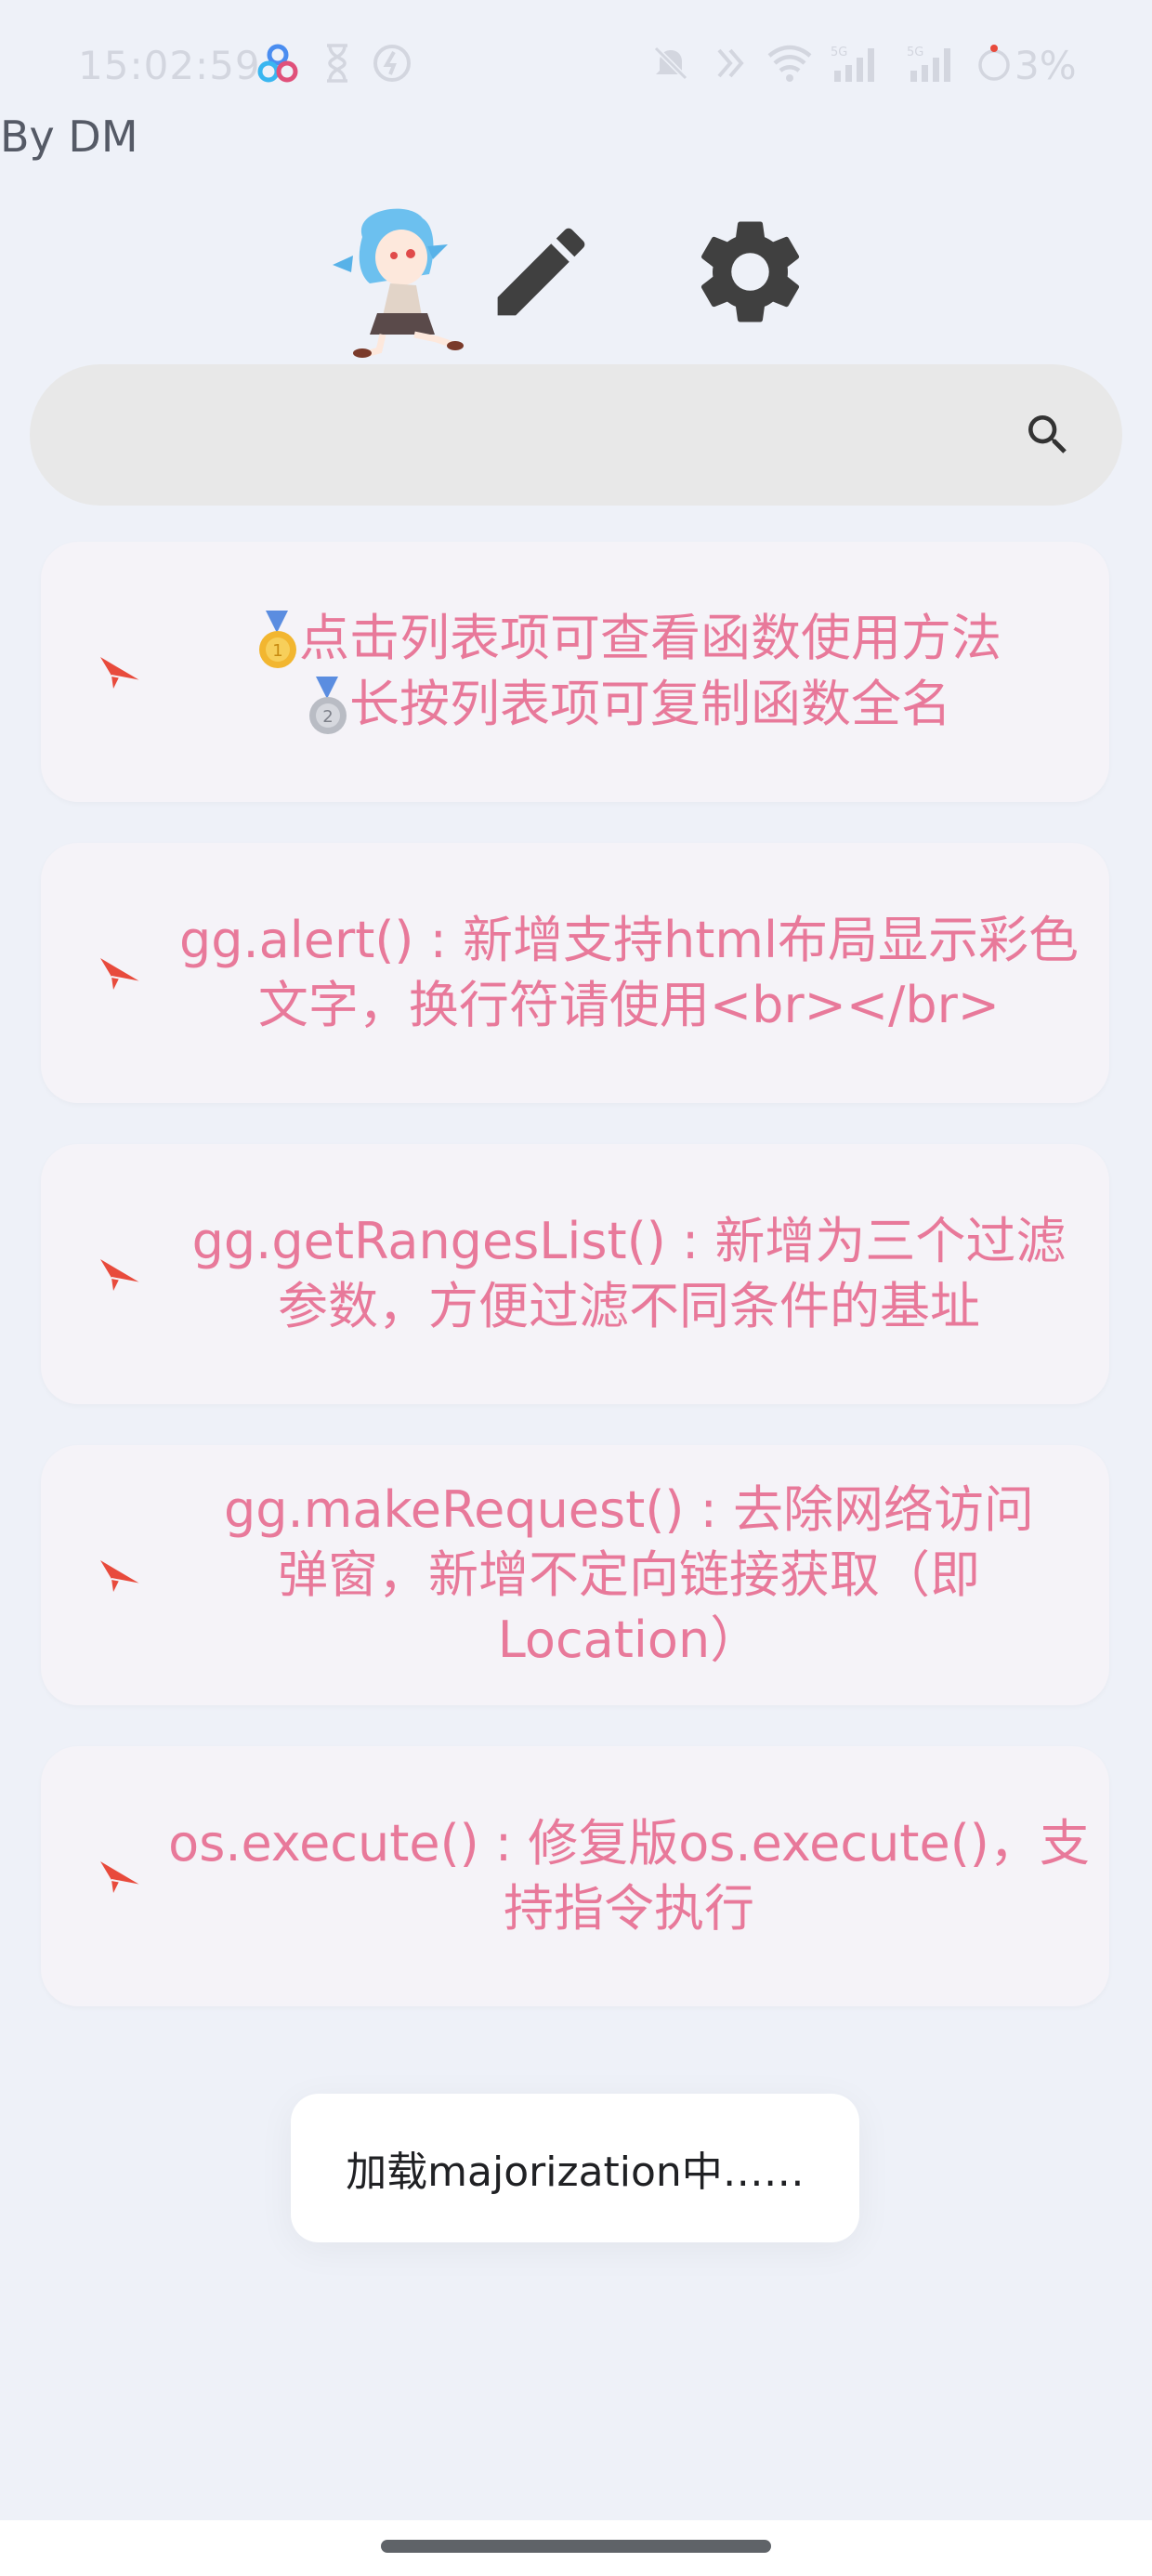 The height and width of the screenshot is (2576, 1152). I want to click on list-item-line: gg.alert() : 新增支持html布局显示彩色, so click(629, 940).